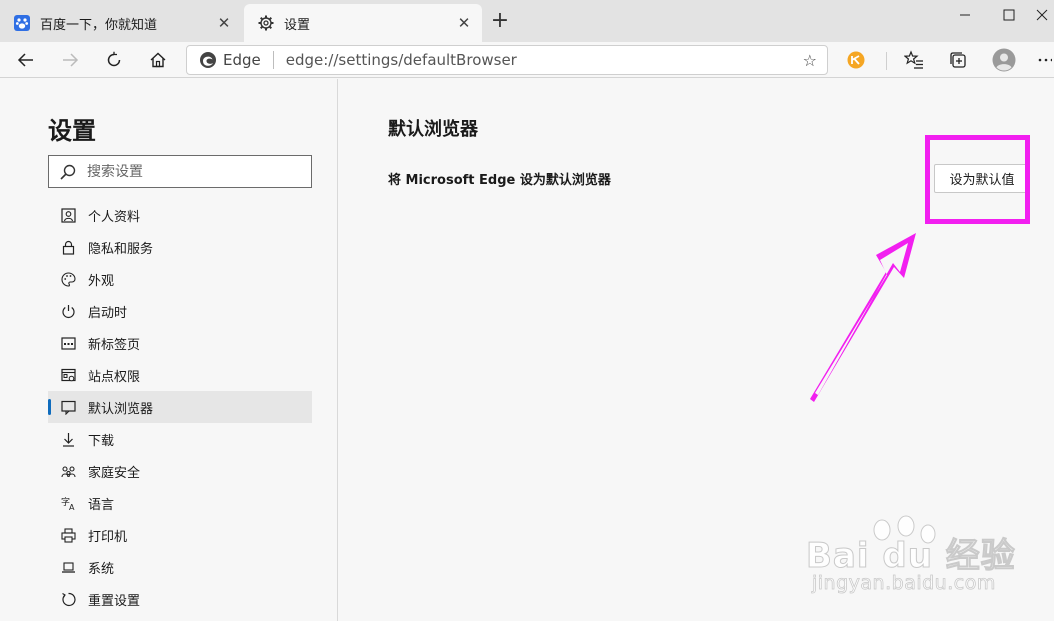  Describe the element at coordinates (180, 343) in the screenshot. I see `sidebar-item-new-tab: 新标签页` at that location.